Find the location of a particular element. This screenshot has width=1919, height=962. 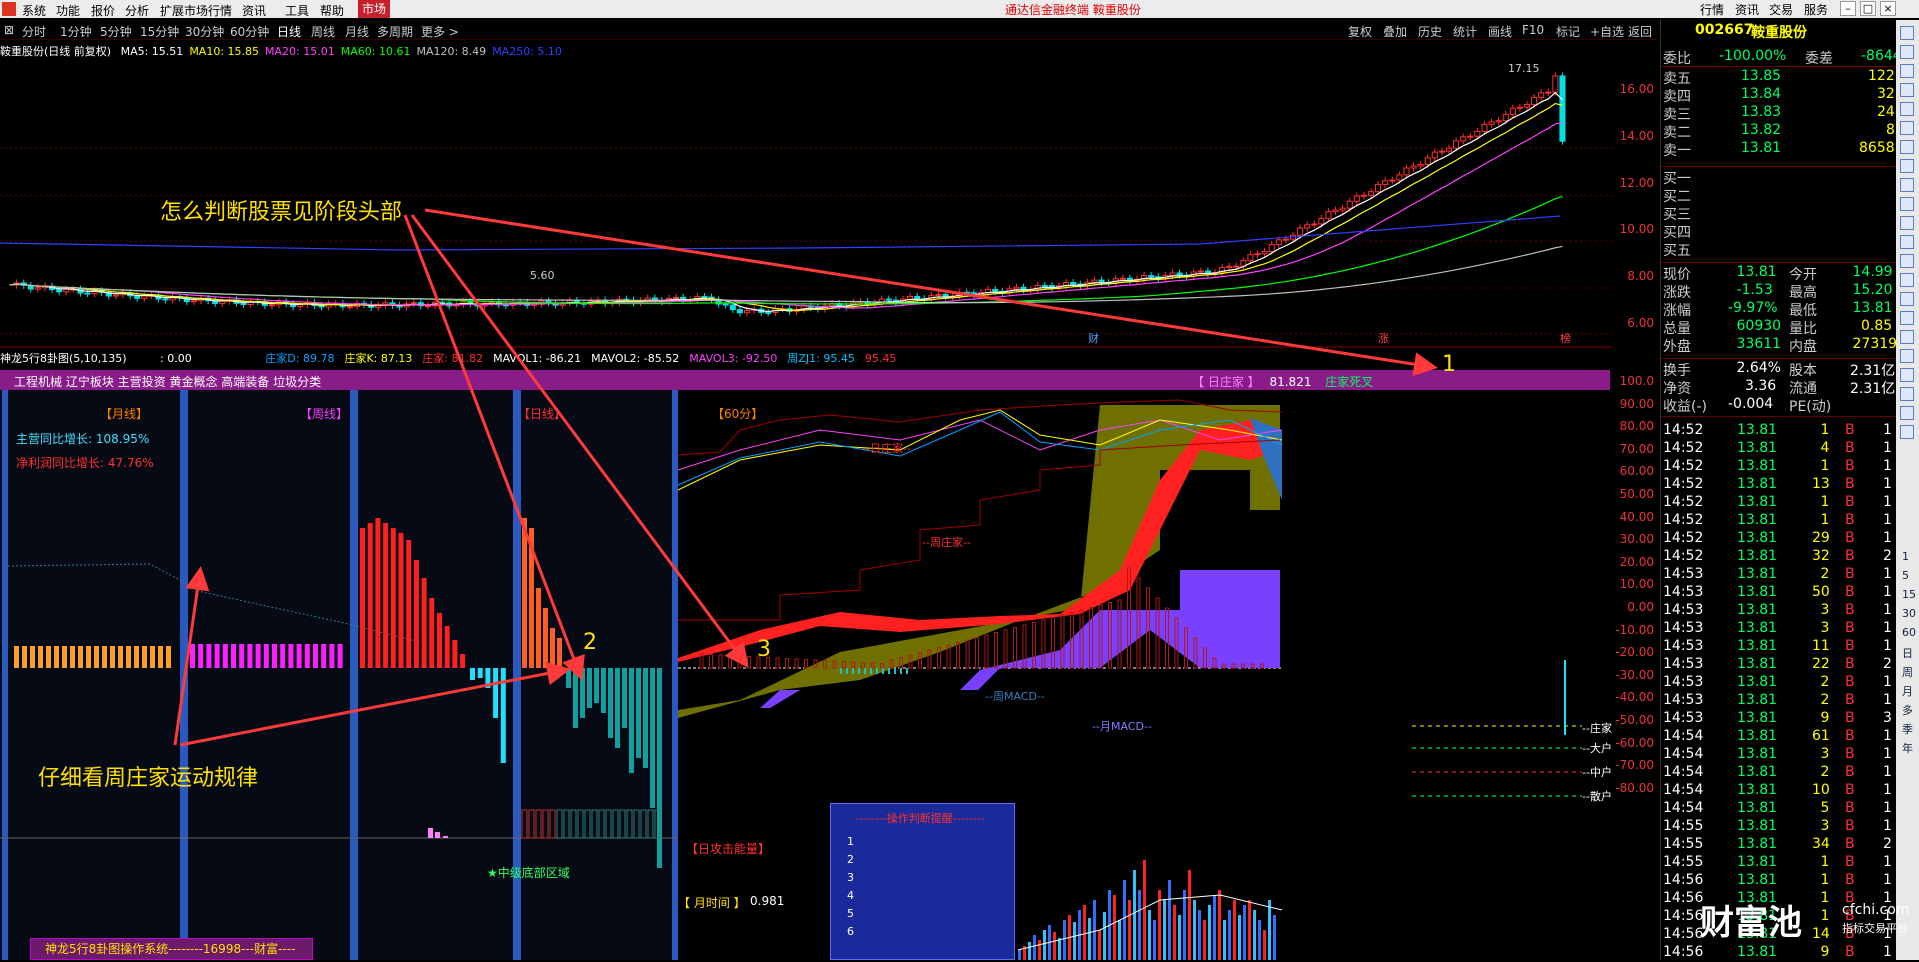

period-15min: 15分钟 is located at coordinates (159, 31).